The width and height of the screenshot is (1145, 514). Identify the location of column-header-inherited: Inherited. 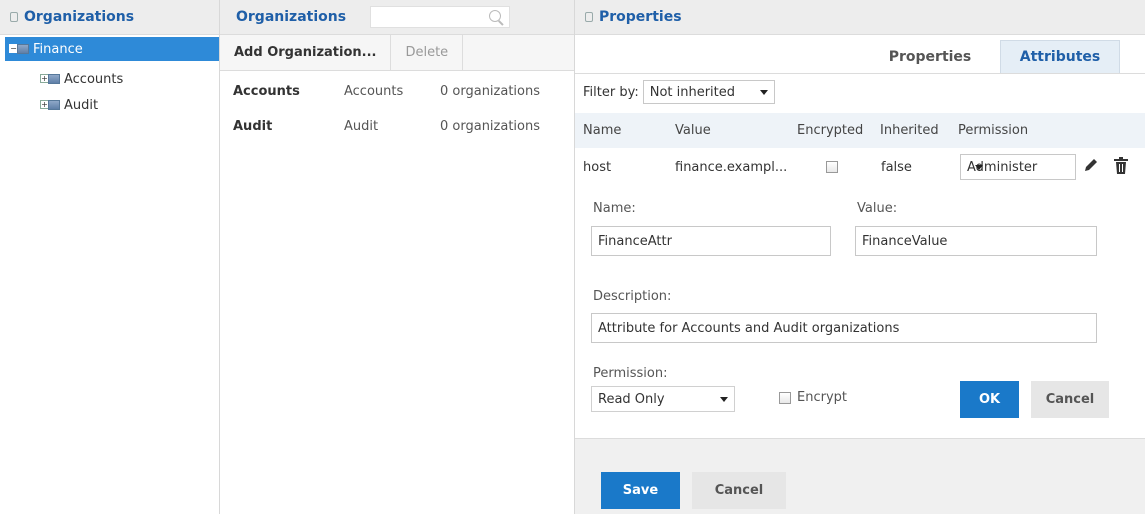
(909, 130).